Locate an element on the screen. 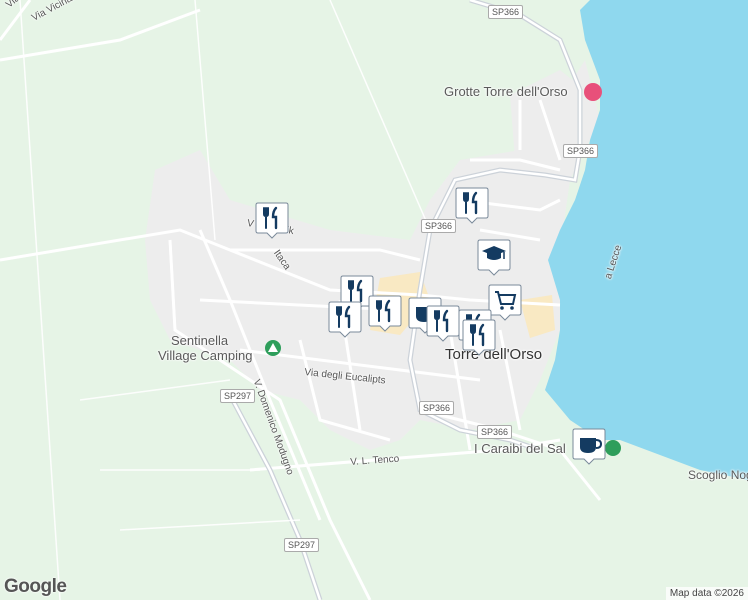  shield-sp366-low1: SP366 is located at coordinates (437, 408).